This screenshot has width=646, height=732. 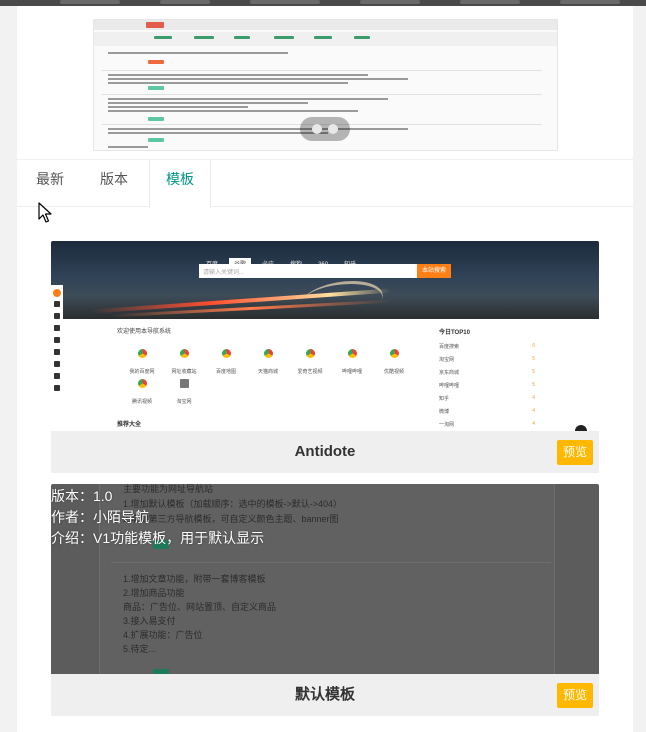 I want to click on site-tile: 我的百度网, so click(x=142, y=362).